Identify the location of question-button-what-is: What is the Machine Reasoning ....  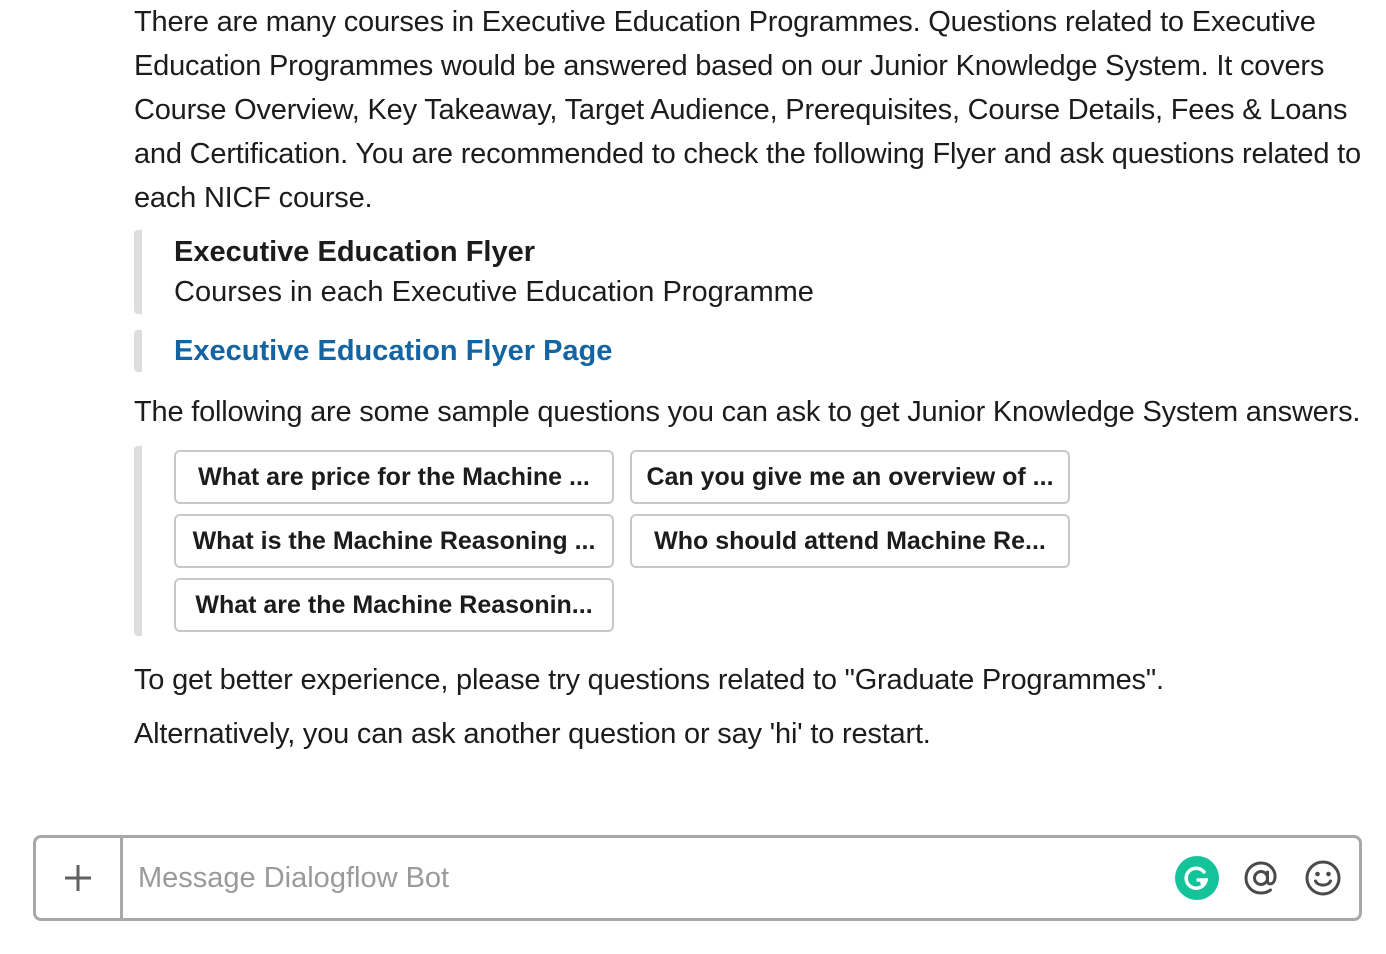
(394, 541).